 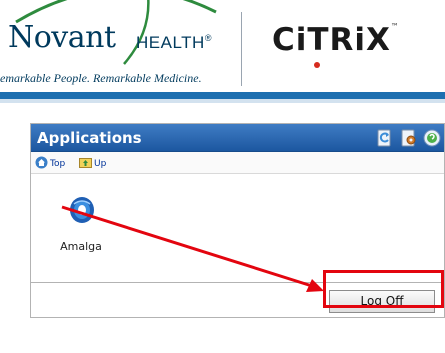 What do you see at coordinates (58, 164) in the screenshot?
I see `top-link-label: Top` at bounding box center [58, 164].